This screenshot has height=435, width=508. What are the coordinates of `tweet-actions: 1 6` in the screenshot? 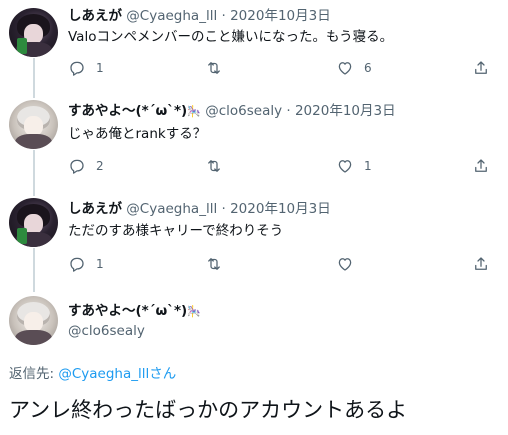 It's located at (280, 68).